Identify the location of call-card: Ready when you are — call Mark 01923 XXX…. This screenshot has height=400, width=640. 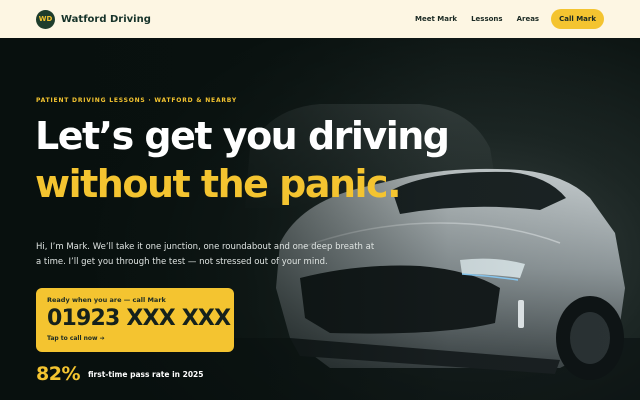
(135, 320).